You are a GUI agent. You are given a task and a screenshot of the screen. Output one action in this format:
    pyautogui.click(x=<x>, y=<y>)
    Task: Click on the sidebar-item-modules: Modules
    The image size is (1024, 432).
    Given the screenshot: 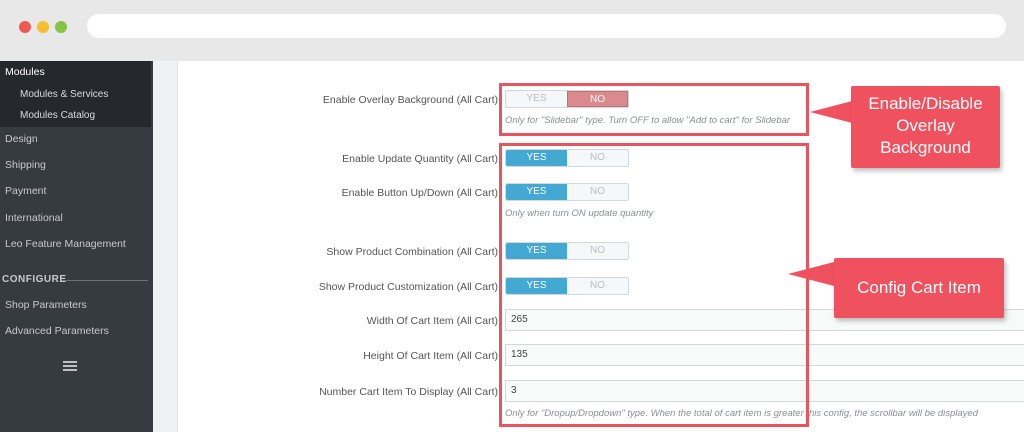 What is the action you would take?
    pyautogui.click(x=25, y=72)
    